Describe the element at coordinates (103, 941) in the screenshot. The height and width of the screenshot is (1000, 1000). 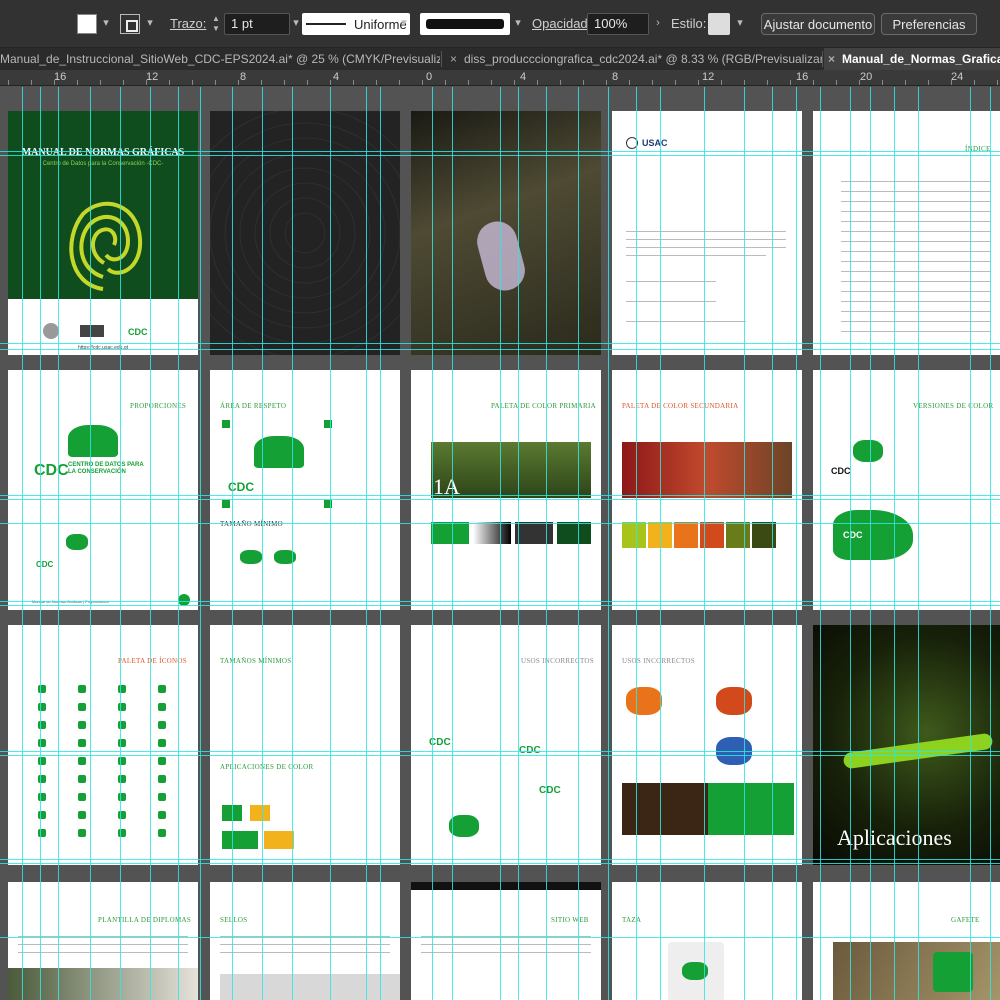
I see `artboard-plantilla-diplomas: PLANTILLA DE DIPLOMAS` at that location.